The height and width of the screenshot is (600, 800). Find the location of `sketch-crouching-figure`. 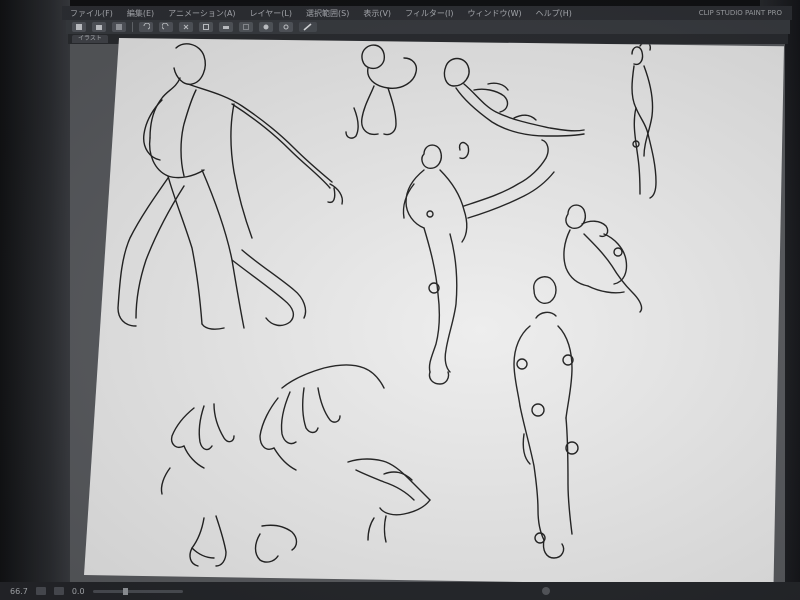

sketch-crouching-figure is located at coordinates (381, 91).